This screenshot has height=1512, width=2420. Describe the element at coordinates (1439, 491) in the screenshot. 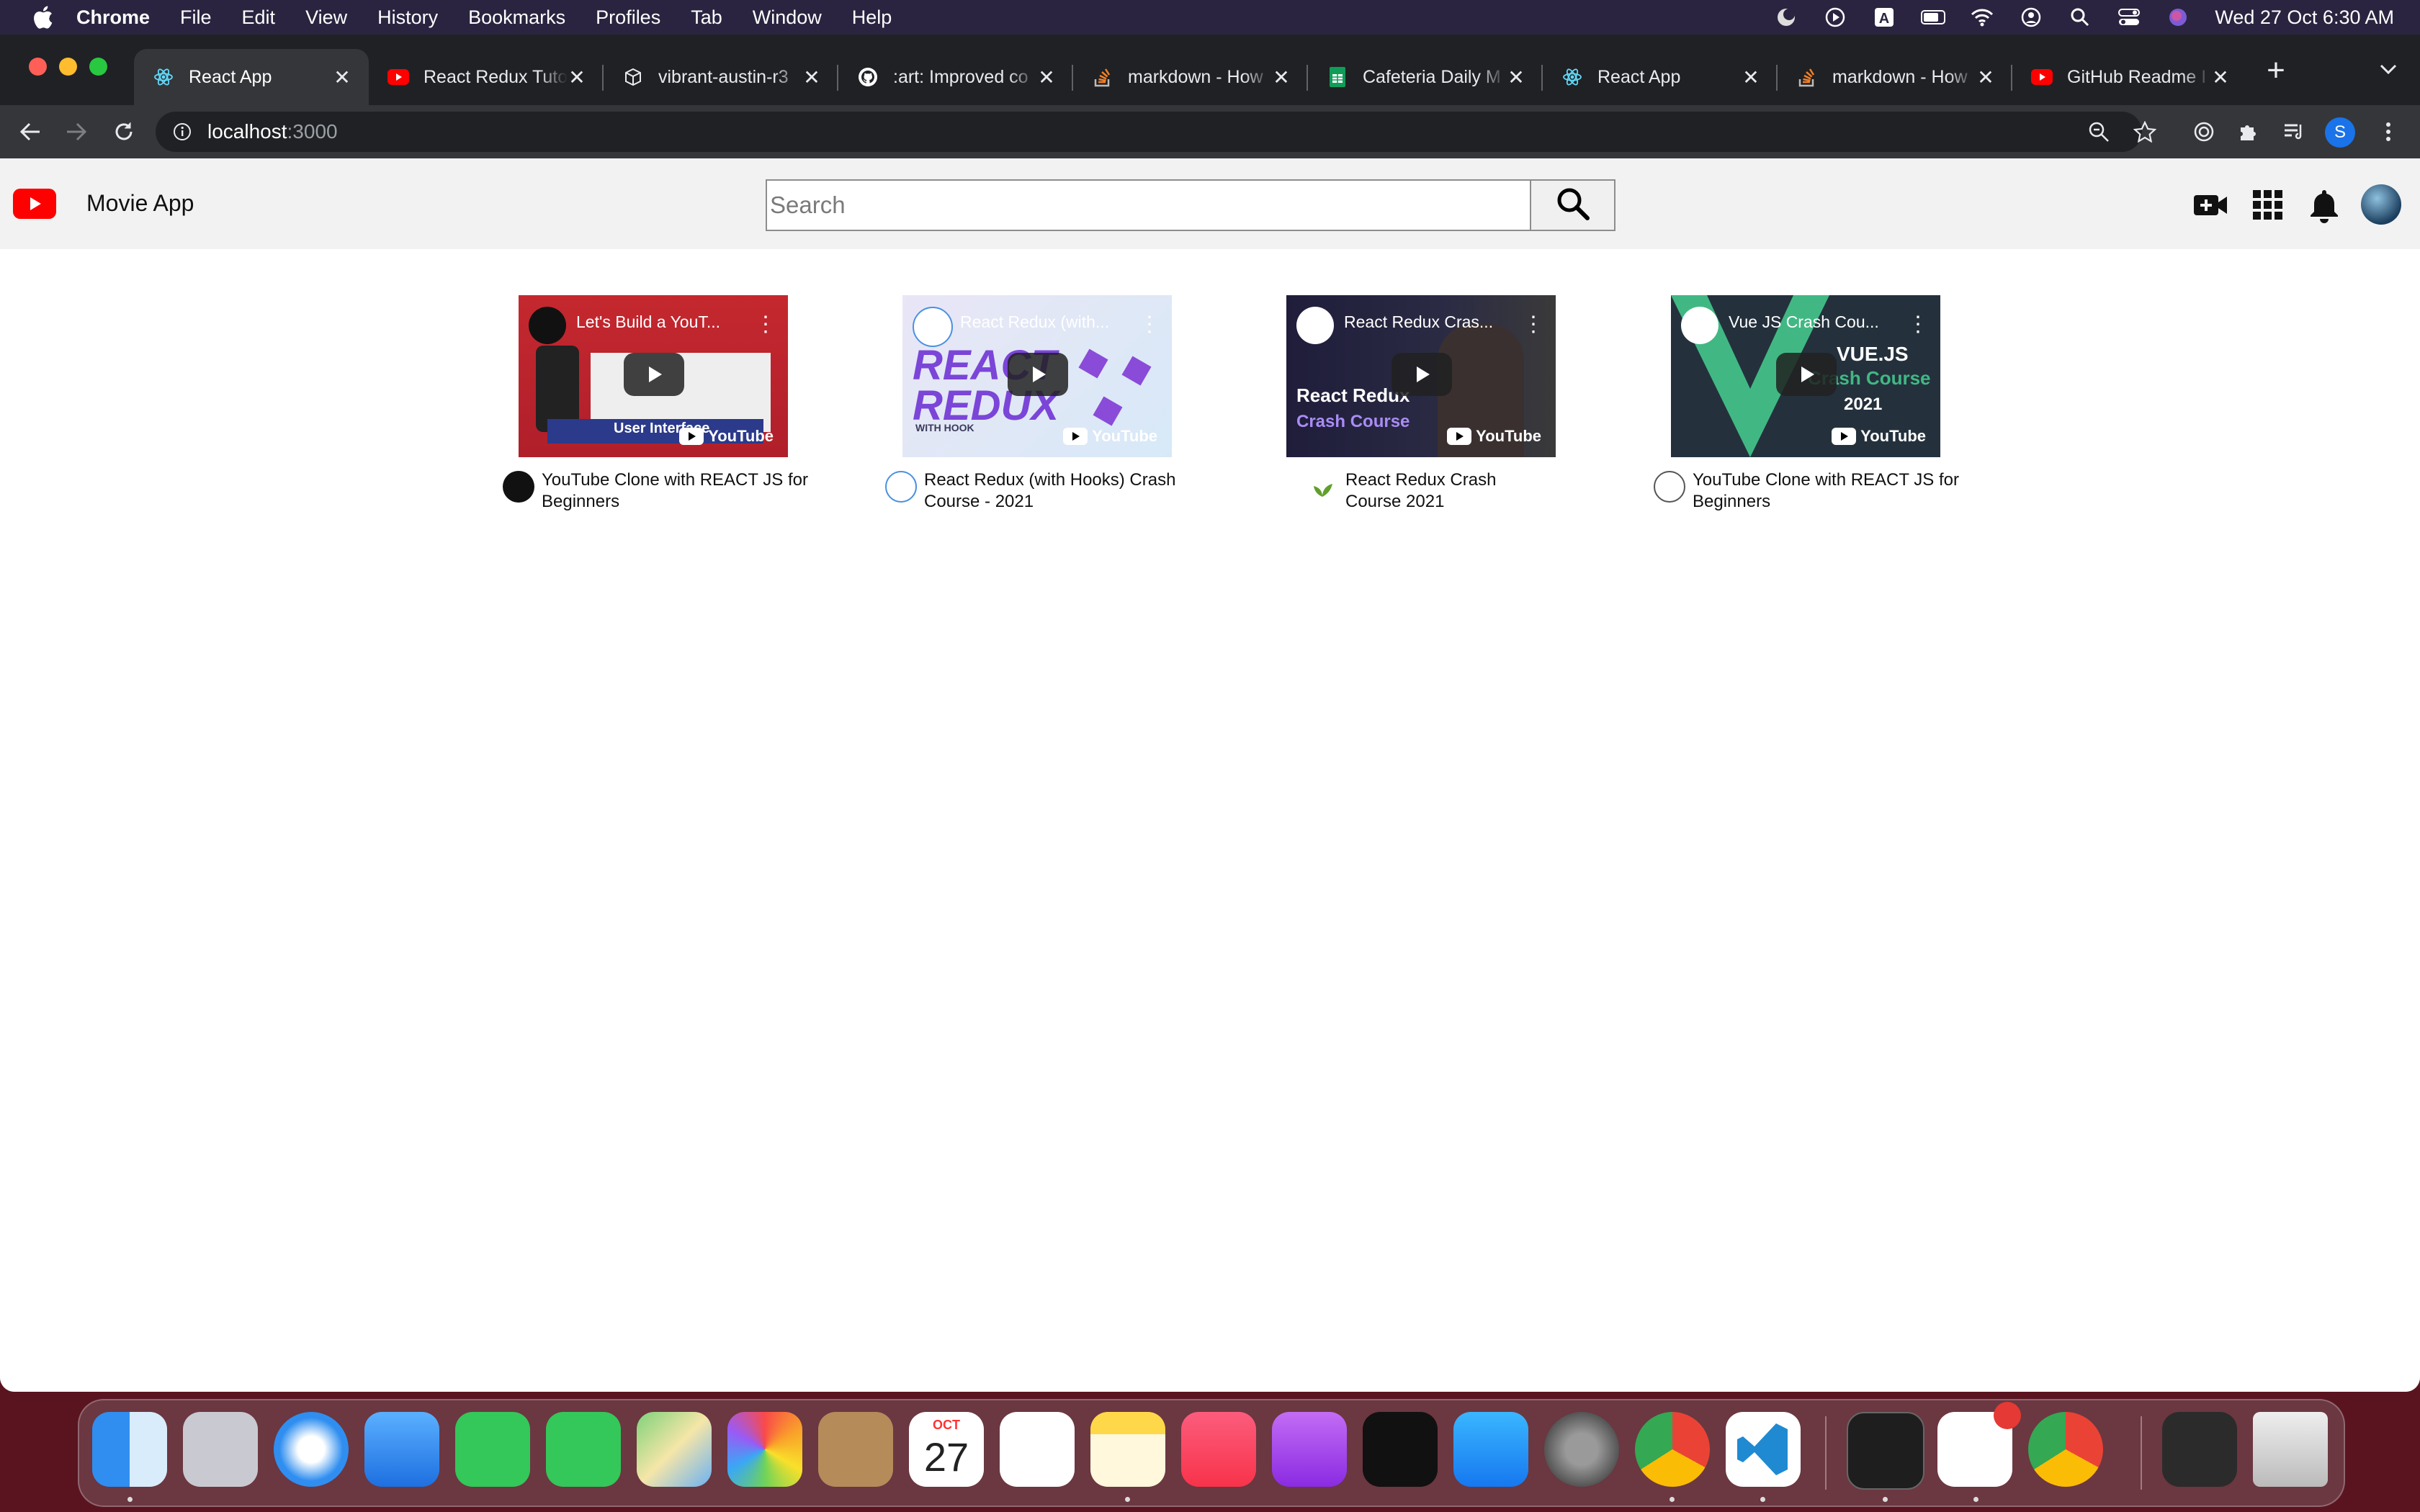

I see `video-title: React Redux Crash Course 2021` at that location.